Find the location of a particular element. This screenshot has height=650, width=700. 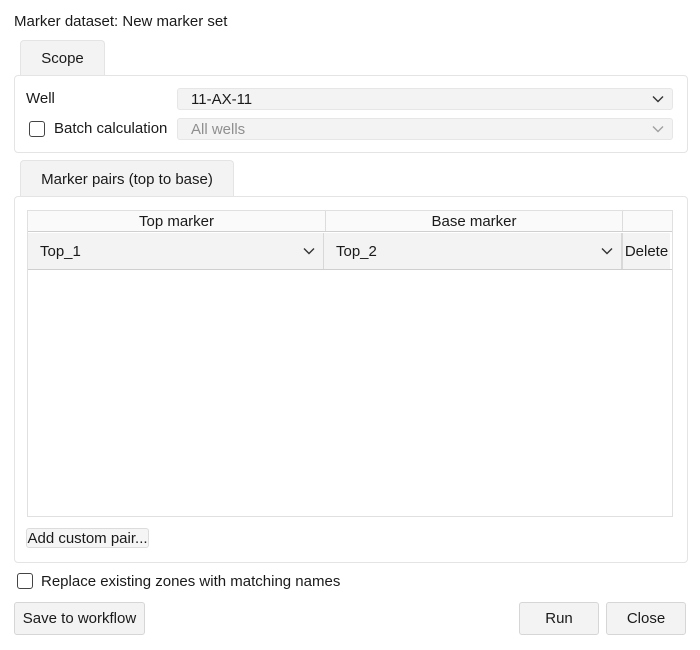

close-button: Close is located at coordinates (646, 618).